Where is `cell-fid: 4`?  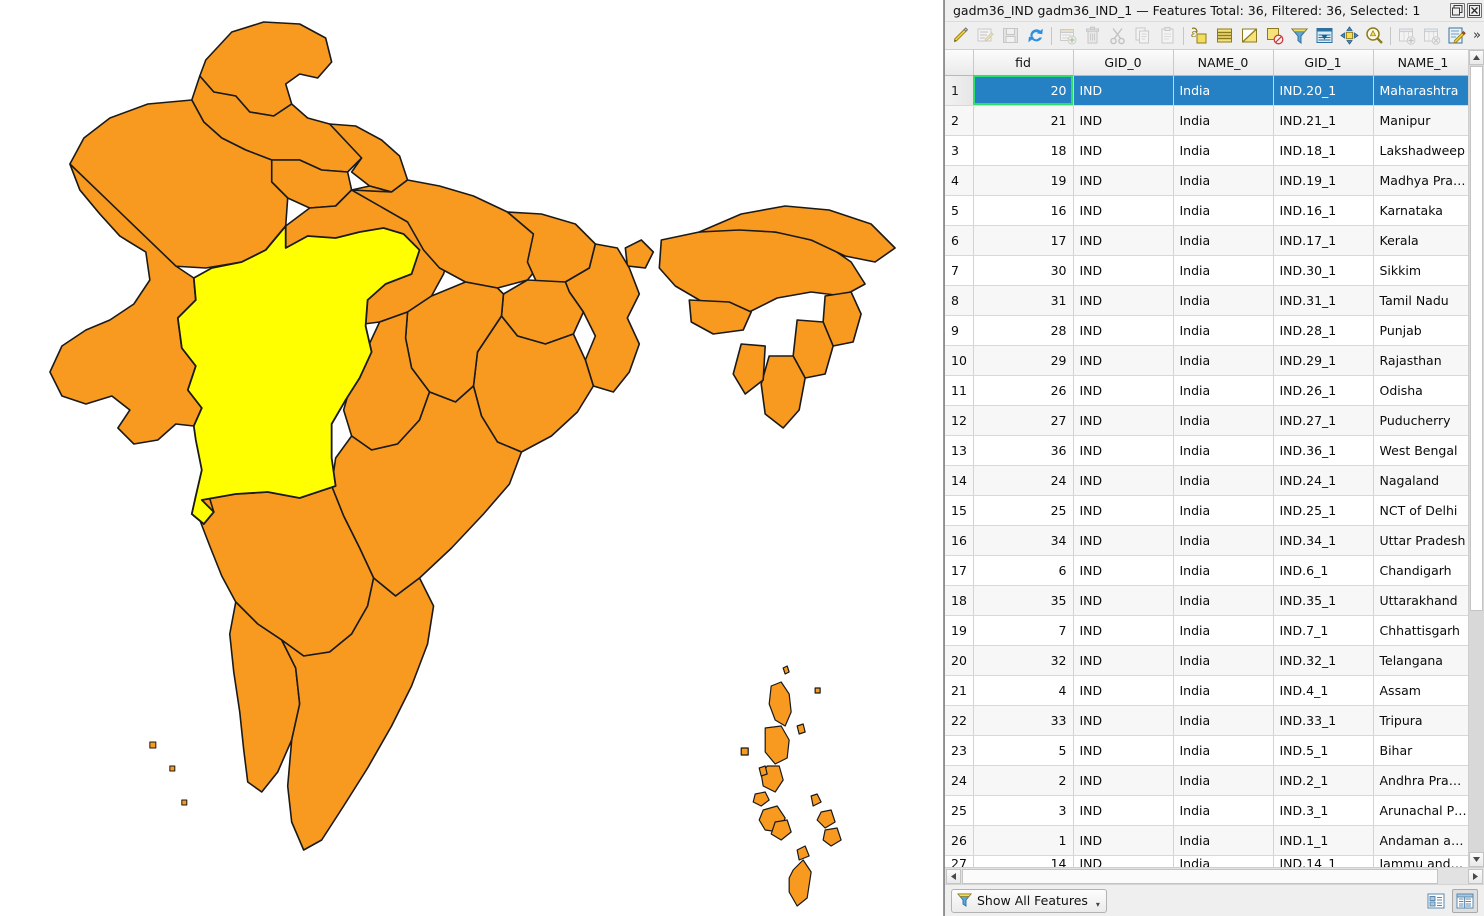 cell-fid: 4 is located at coordinates (1023, 690).